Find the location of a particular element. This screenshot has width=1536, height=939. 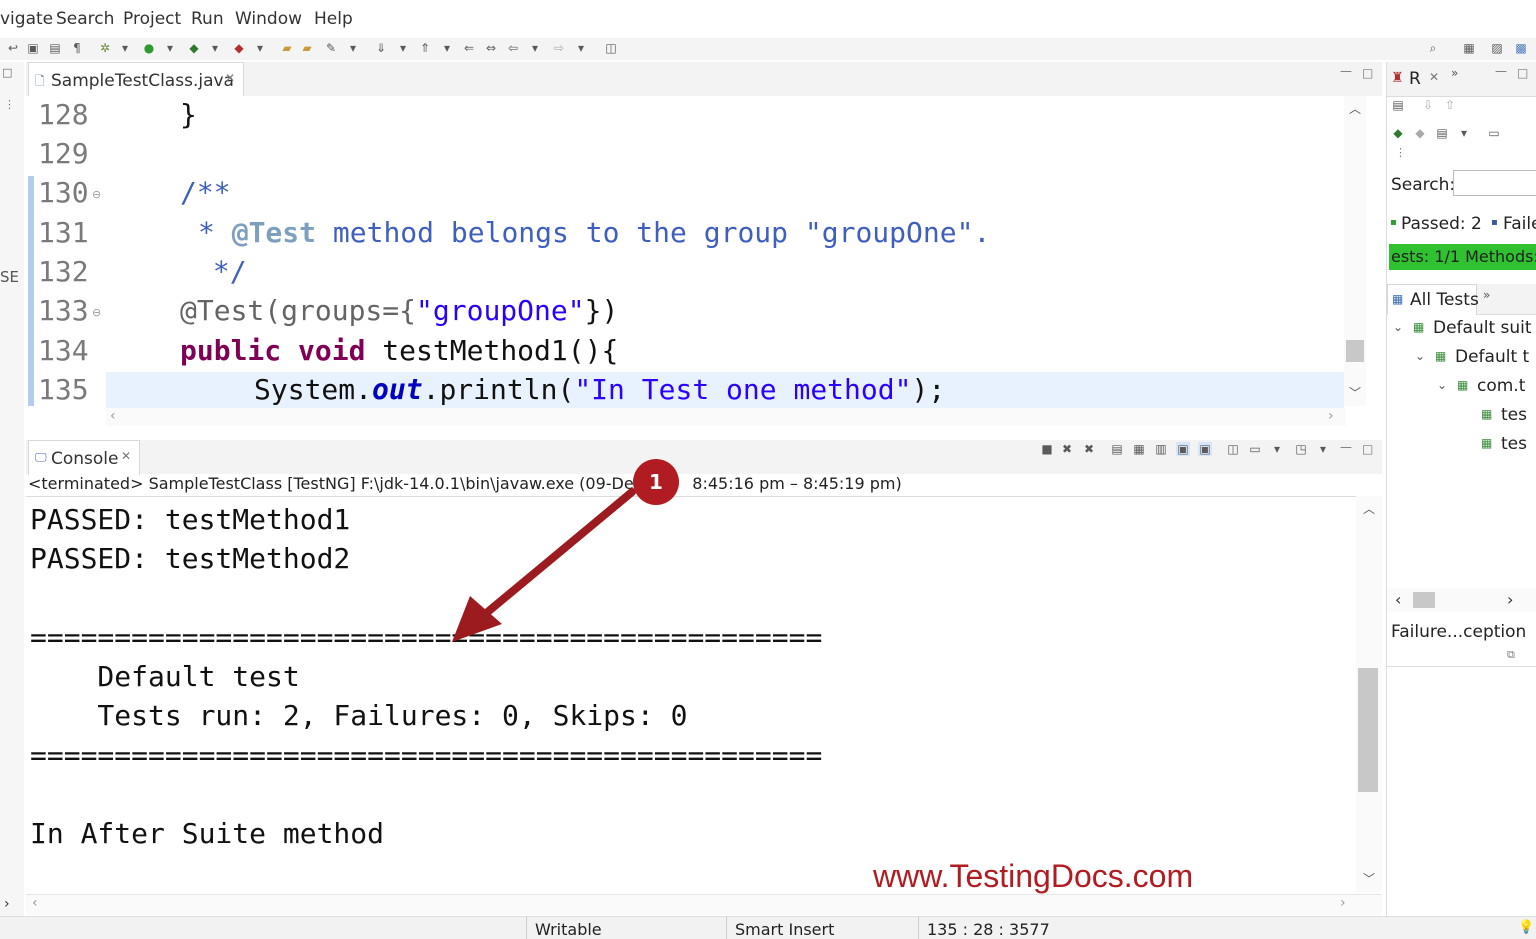

callout-number-badge: 1 is located at coordinates (656, 482).